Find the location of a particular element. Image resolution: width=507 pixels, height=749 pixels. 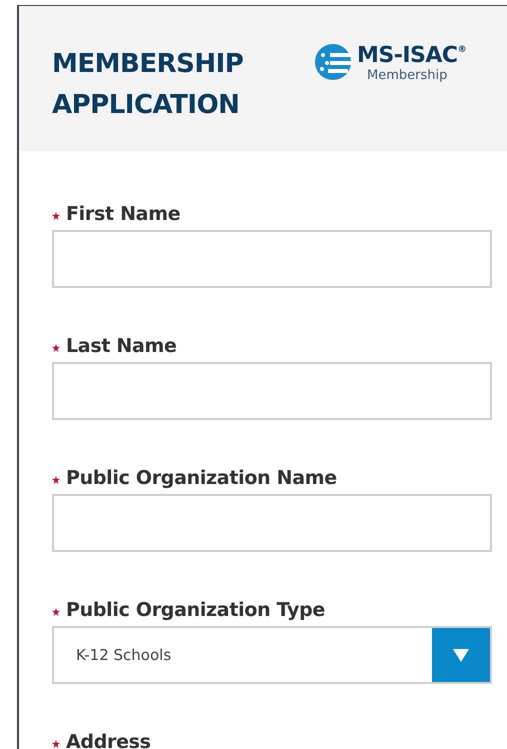

dropdown-arrow-button is located at coordinates (461, 655).